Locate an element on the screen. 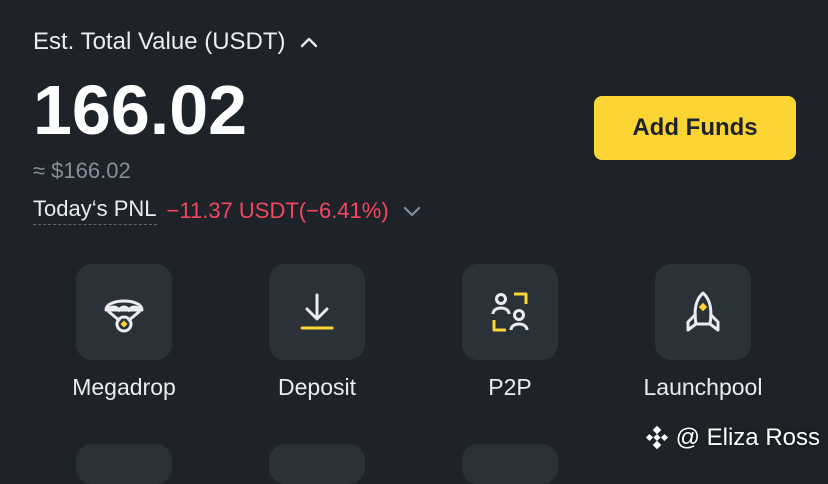 This screenshot has width=828, height=484. launchpool-tile is located at coordinates (703, 312).